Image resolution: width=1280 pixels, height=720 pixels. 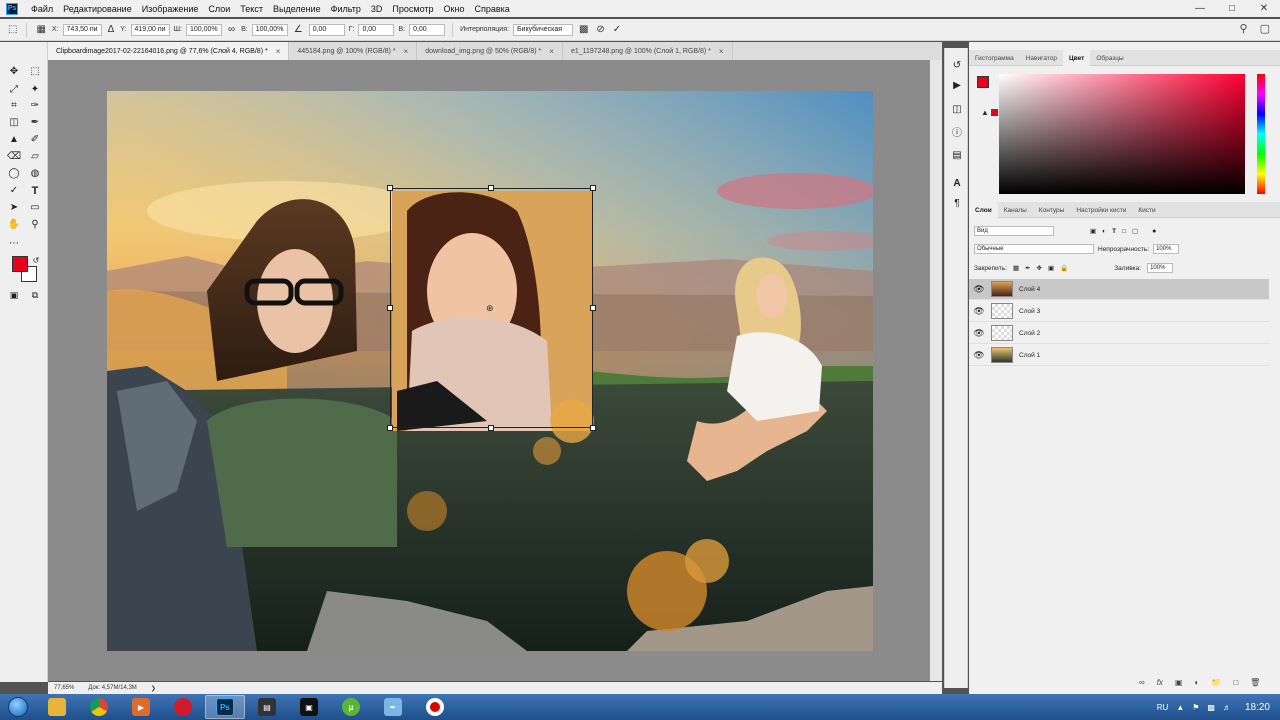 What do you see at coordinates (1200, 8) in the screenshot?
I see `minimize-icon: —` at bounding box center [1200, 8].